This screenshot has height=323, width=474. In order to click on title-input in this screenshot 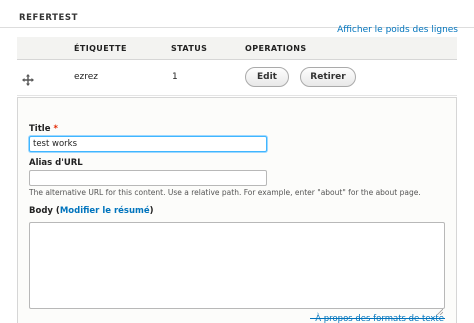, I will do `click(148, 144)`.